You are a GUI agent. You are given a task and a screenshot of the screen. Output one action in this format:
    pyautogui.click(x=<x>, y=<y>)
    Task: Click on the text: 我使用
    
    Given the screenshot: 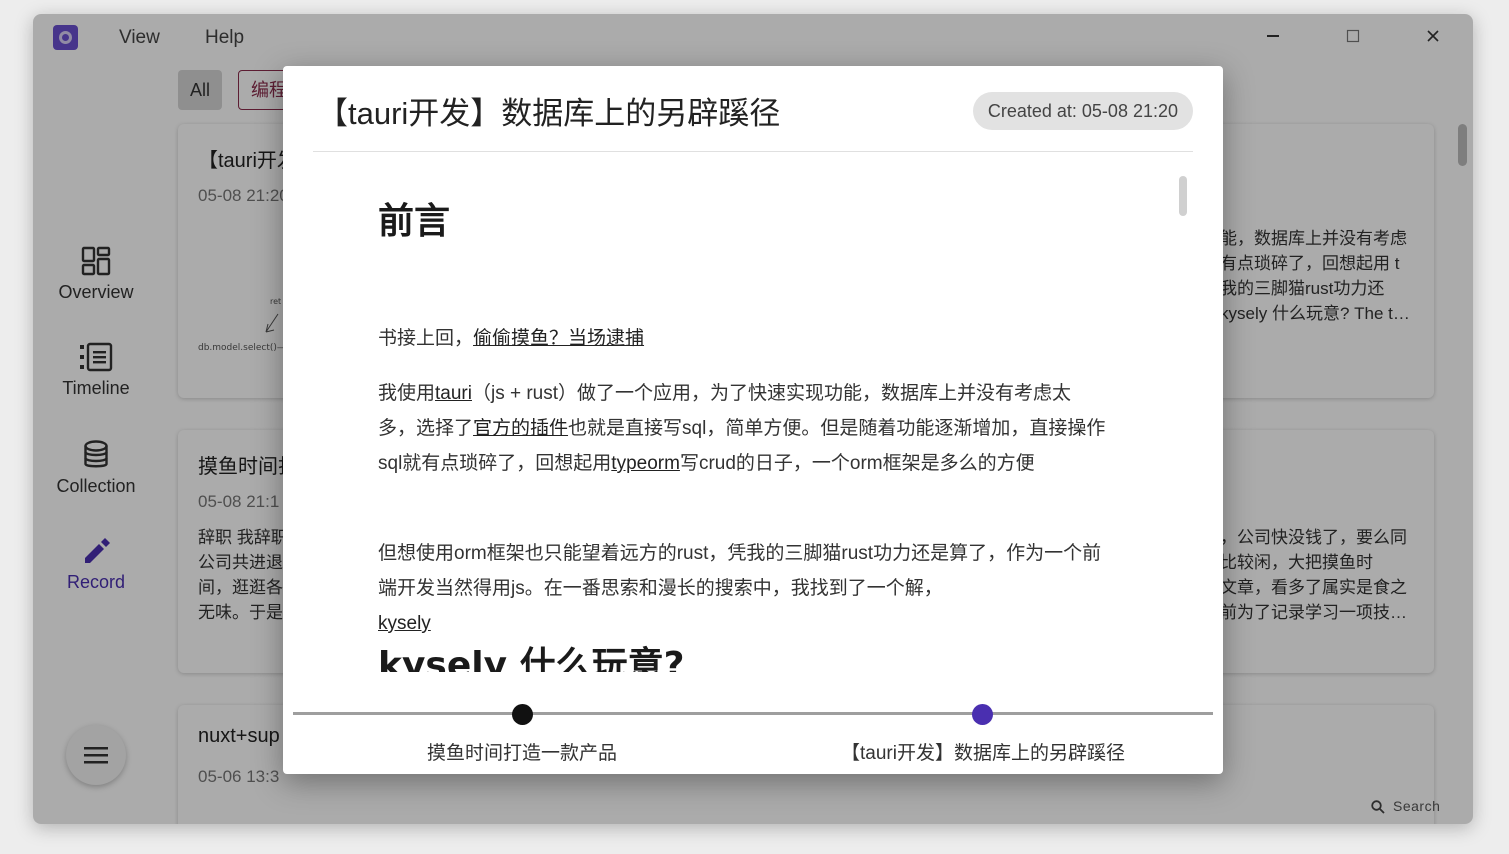 What is the action you would take?
    pyautogui.click(x=407, y=393)
    